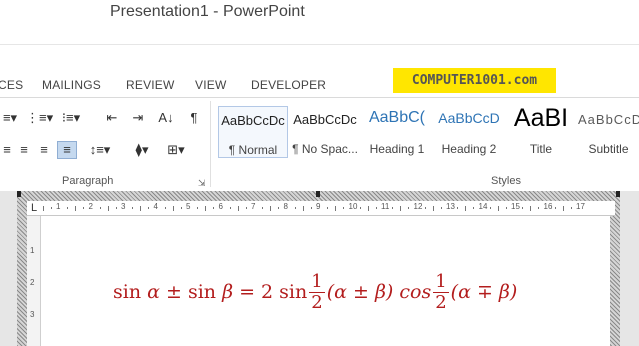 This screenshot has height=346, width=639. I want to click on dialog-launcher-icon: ⇲, so click(202, 183).